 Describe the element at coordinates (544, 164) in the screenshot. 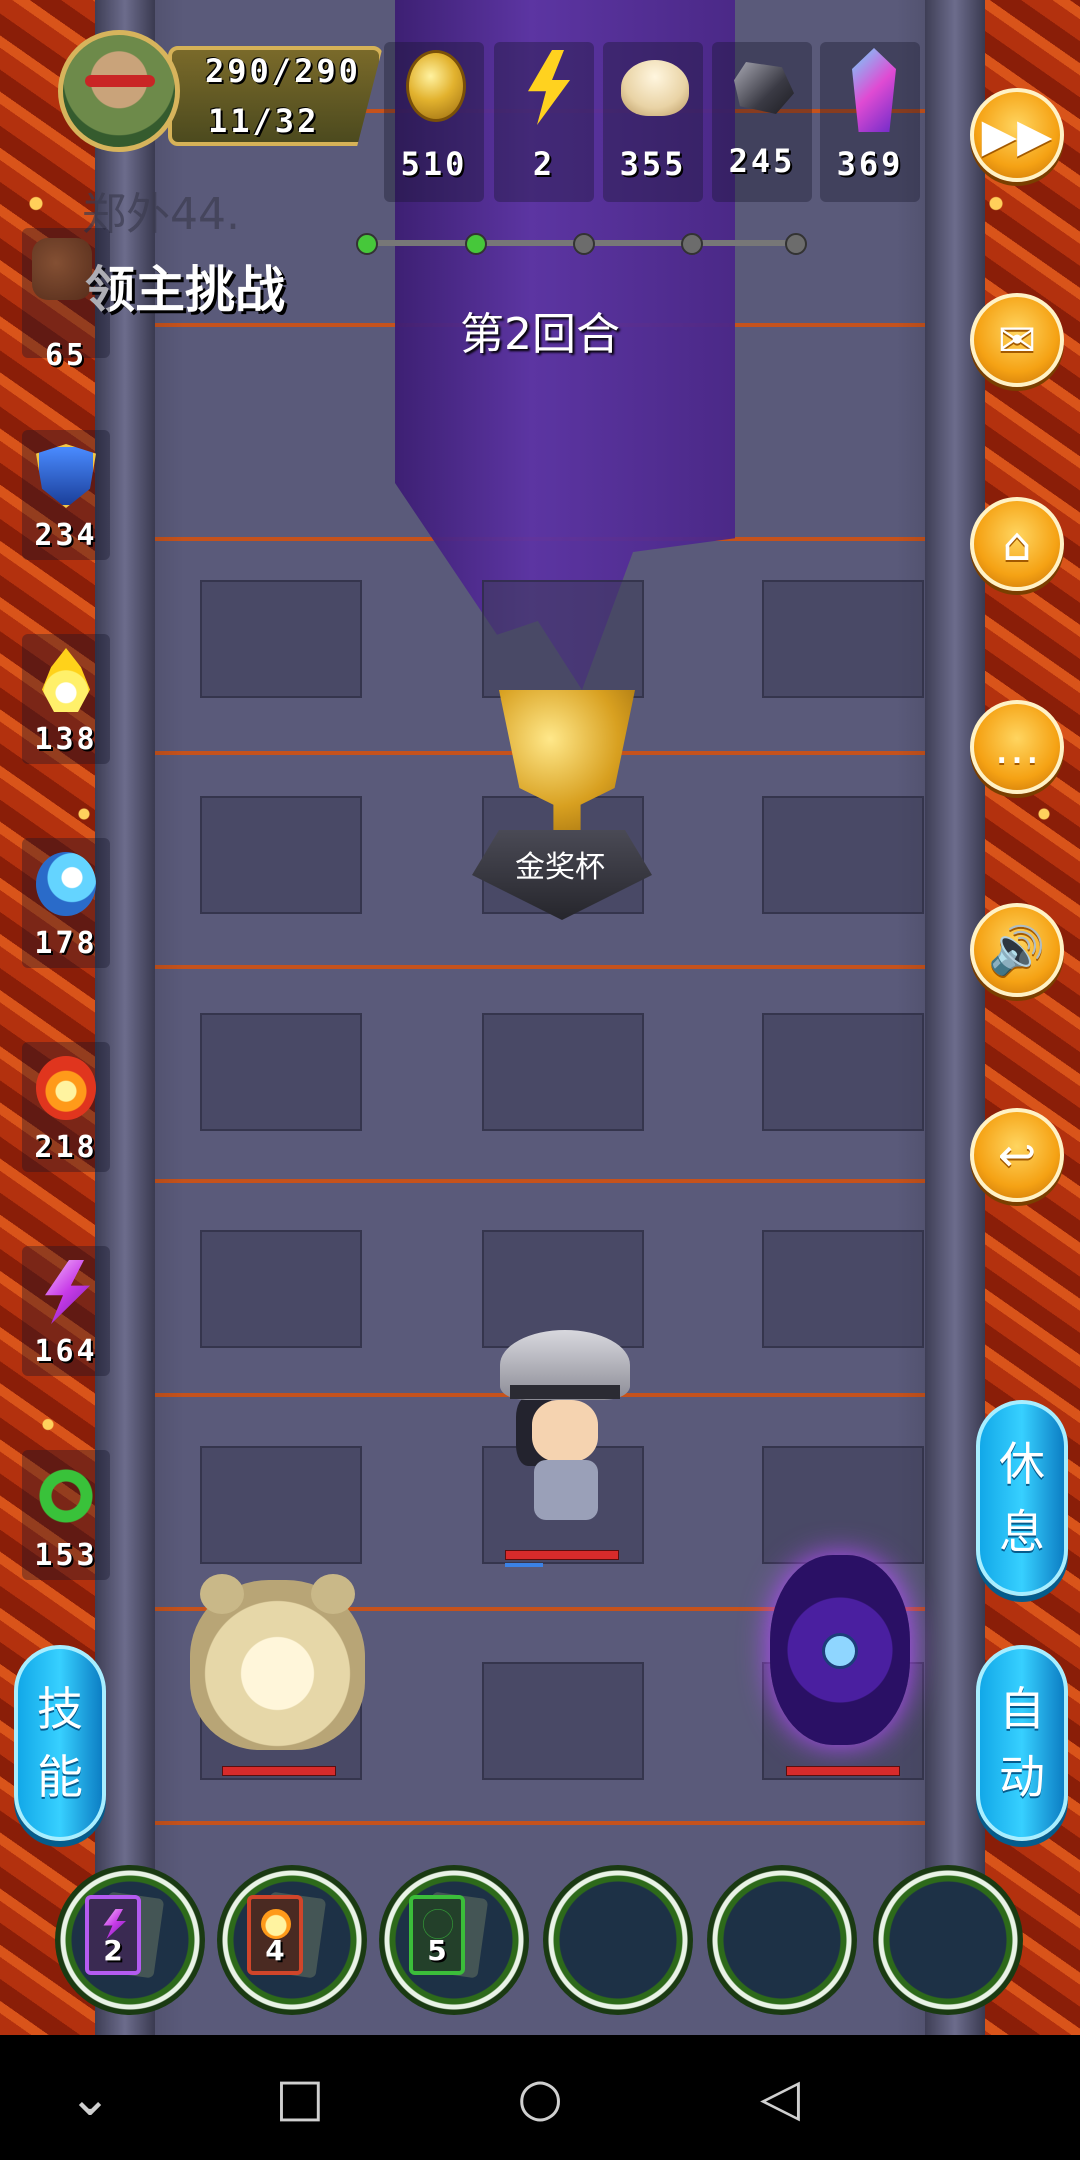

I see `resource-value: 2` at that location.